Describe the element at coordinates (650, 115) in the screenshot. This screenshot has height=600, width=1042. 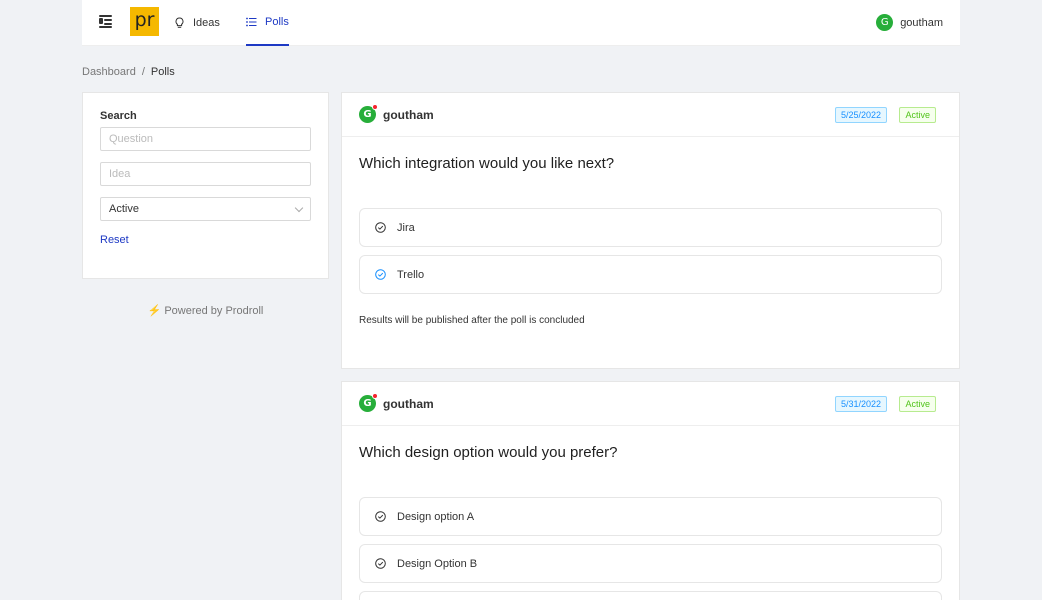
I see `poll-card-header: G goutham 5/25/2022 Active` at that location.